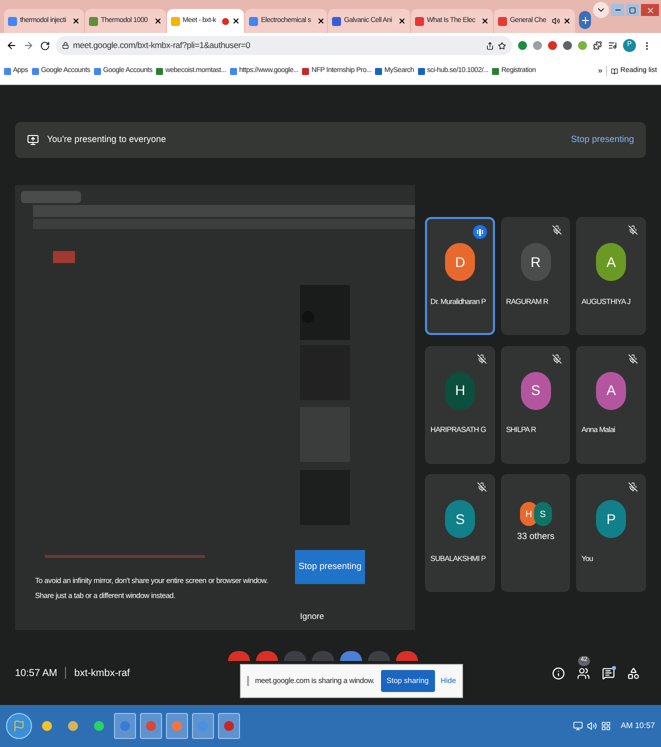 This screenshot has width=661, height=747. I want to click on start-button, so click(19, 726).